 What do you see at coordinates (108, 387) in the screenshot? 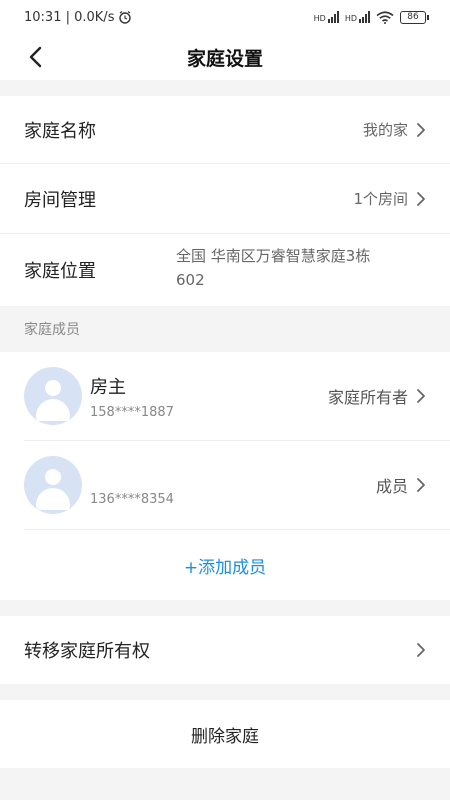
I see `member-name: 房主` at bounding box center [108, 387].